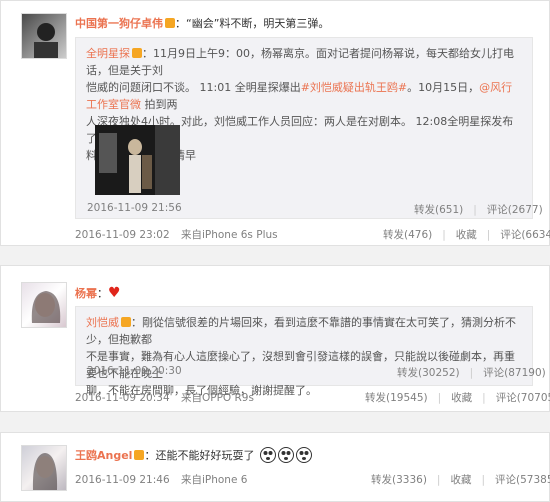  I want to click on repost-time: 2016-11-09 21:56, so click(134, 208).